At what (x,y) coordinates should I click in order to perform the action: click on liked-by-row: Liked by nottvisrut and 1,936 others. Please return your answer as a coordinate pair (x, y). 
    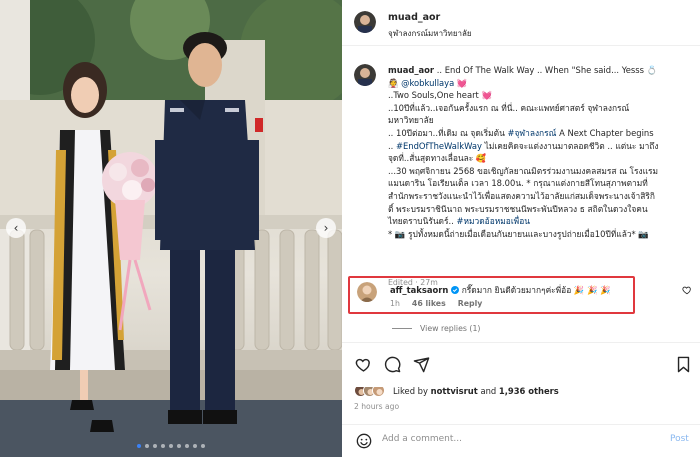
    Looking at the image, I should click on (456, 390).